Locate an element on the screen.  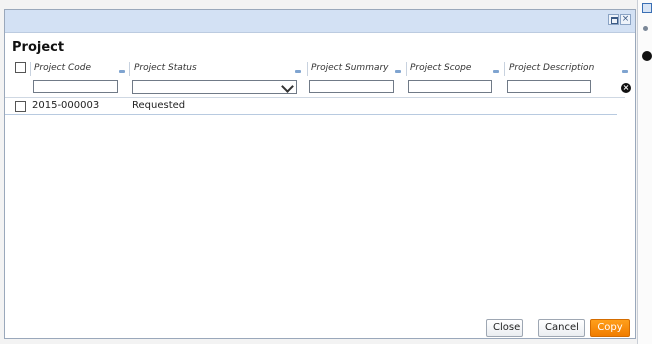
column-header-project-description: Project Description is located at coordinates (551, 68).